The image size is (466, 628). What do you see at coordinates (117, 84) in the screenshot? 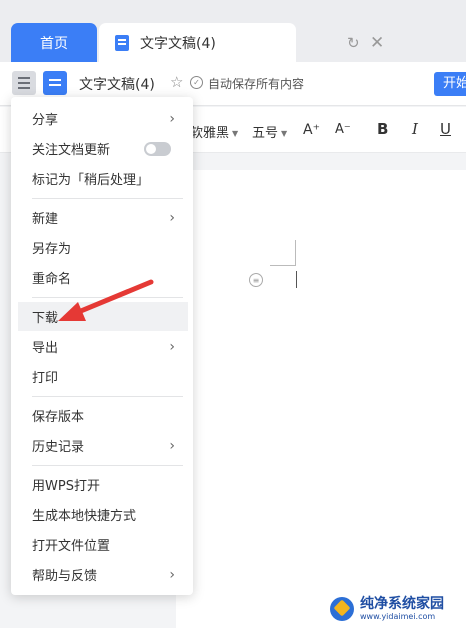
I see `document-title: 文字文稿(4)` at bounding box center [117, 84].